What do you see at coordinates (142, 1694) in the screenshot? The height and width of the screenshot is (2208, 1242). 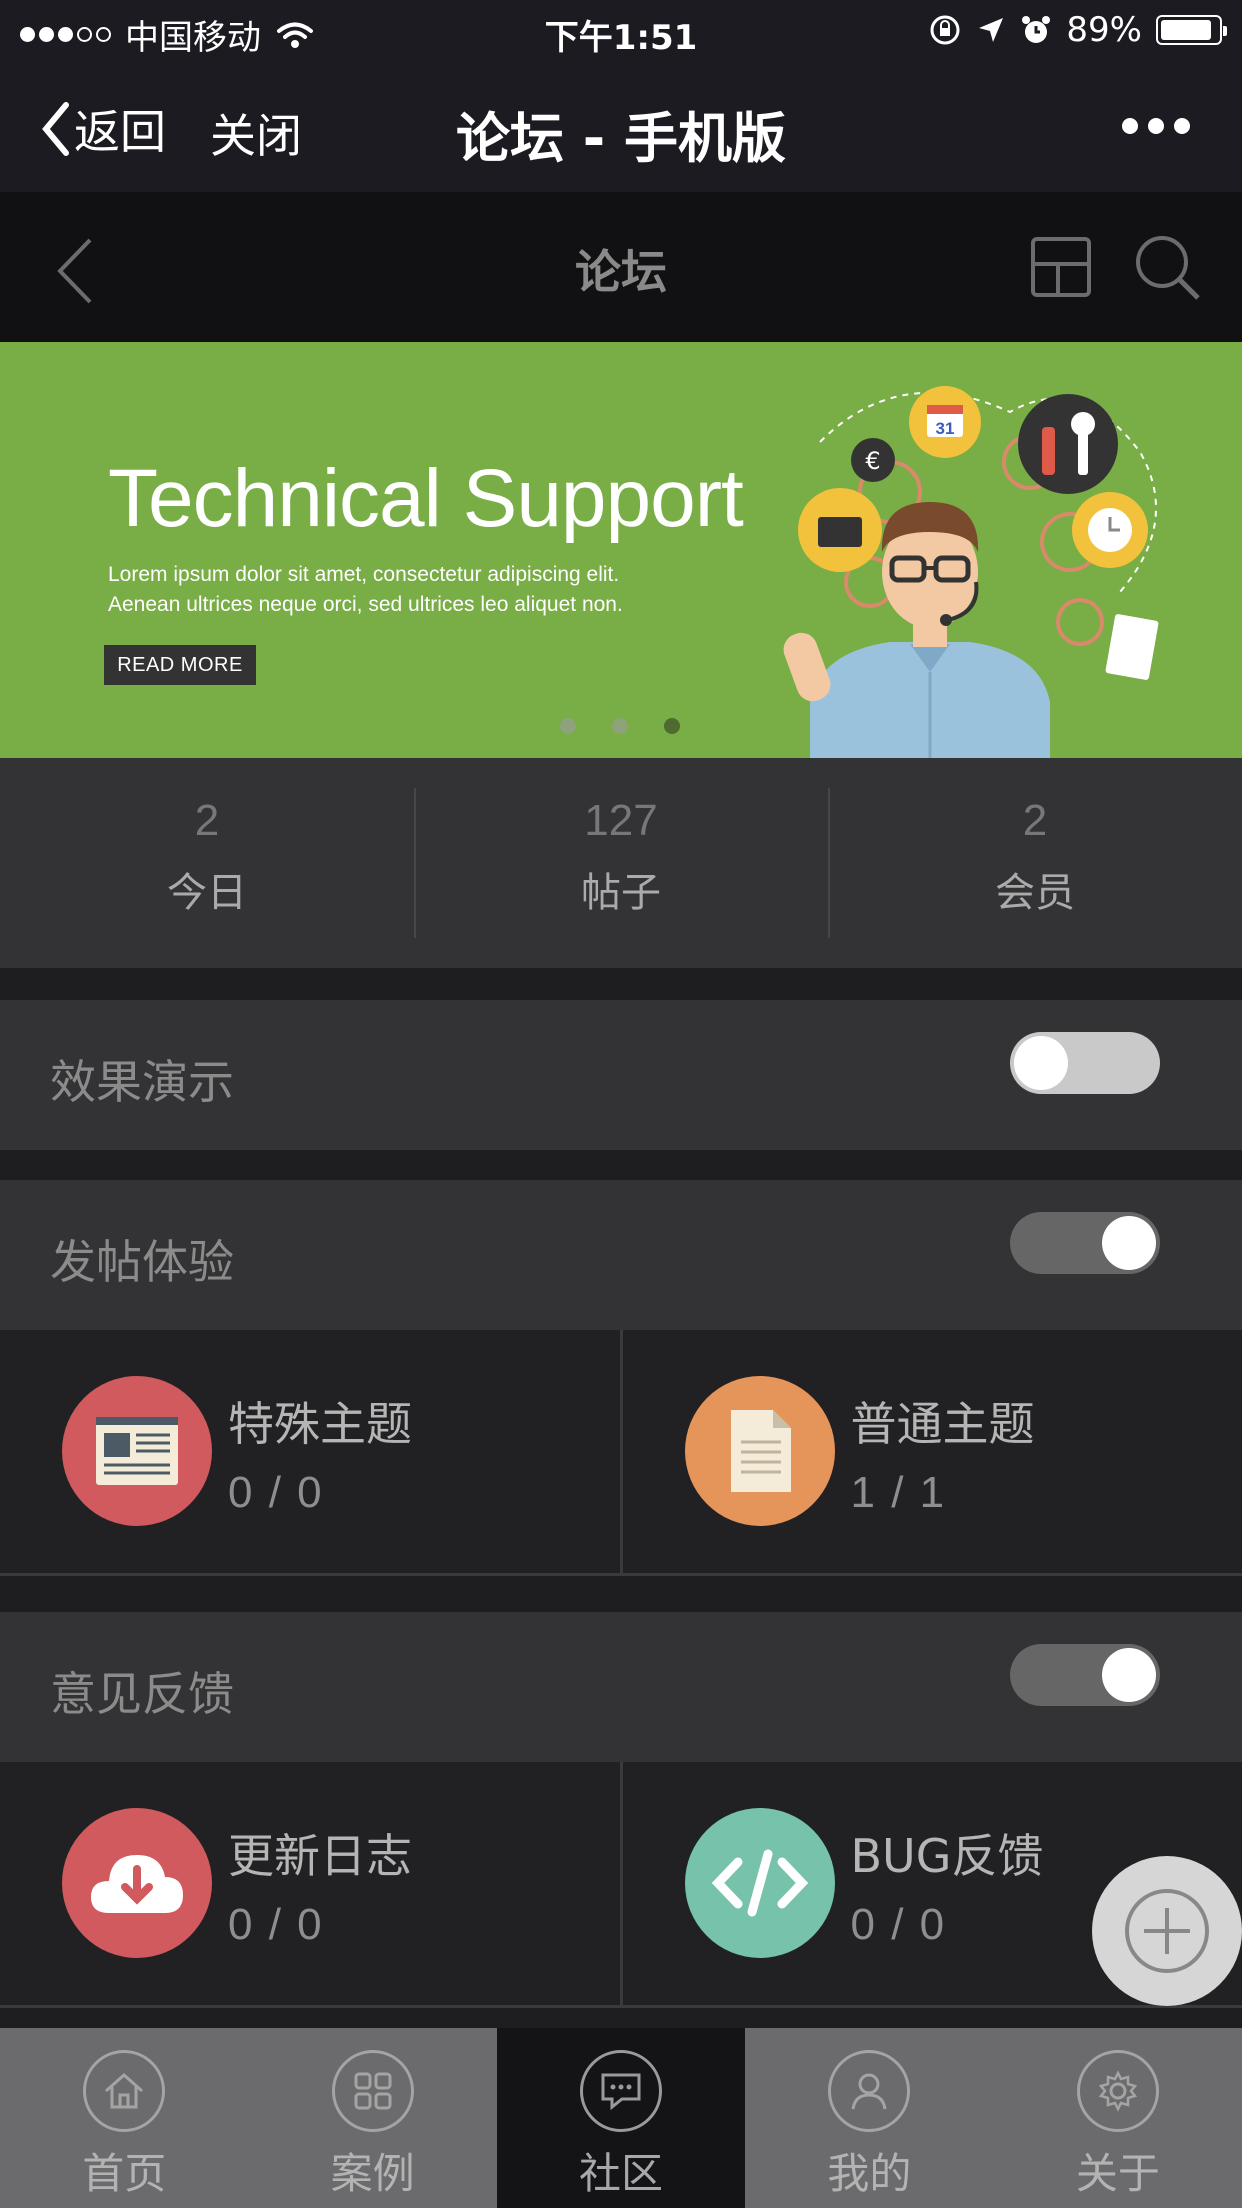 I see `section-title: 意见反馈` at bounding box center [142, 1694].